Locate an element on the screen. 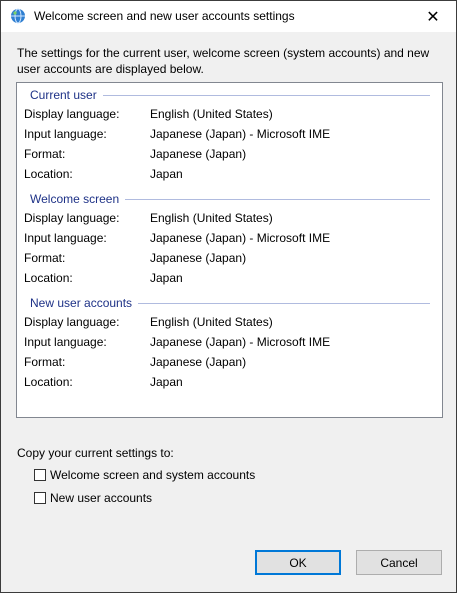 The width and height of the screenshot is (457, 593). close-button: ✕ is located at coordinates (433, 16).